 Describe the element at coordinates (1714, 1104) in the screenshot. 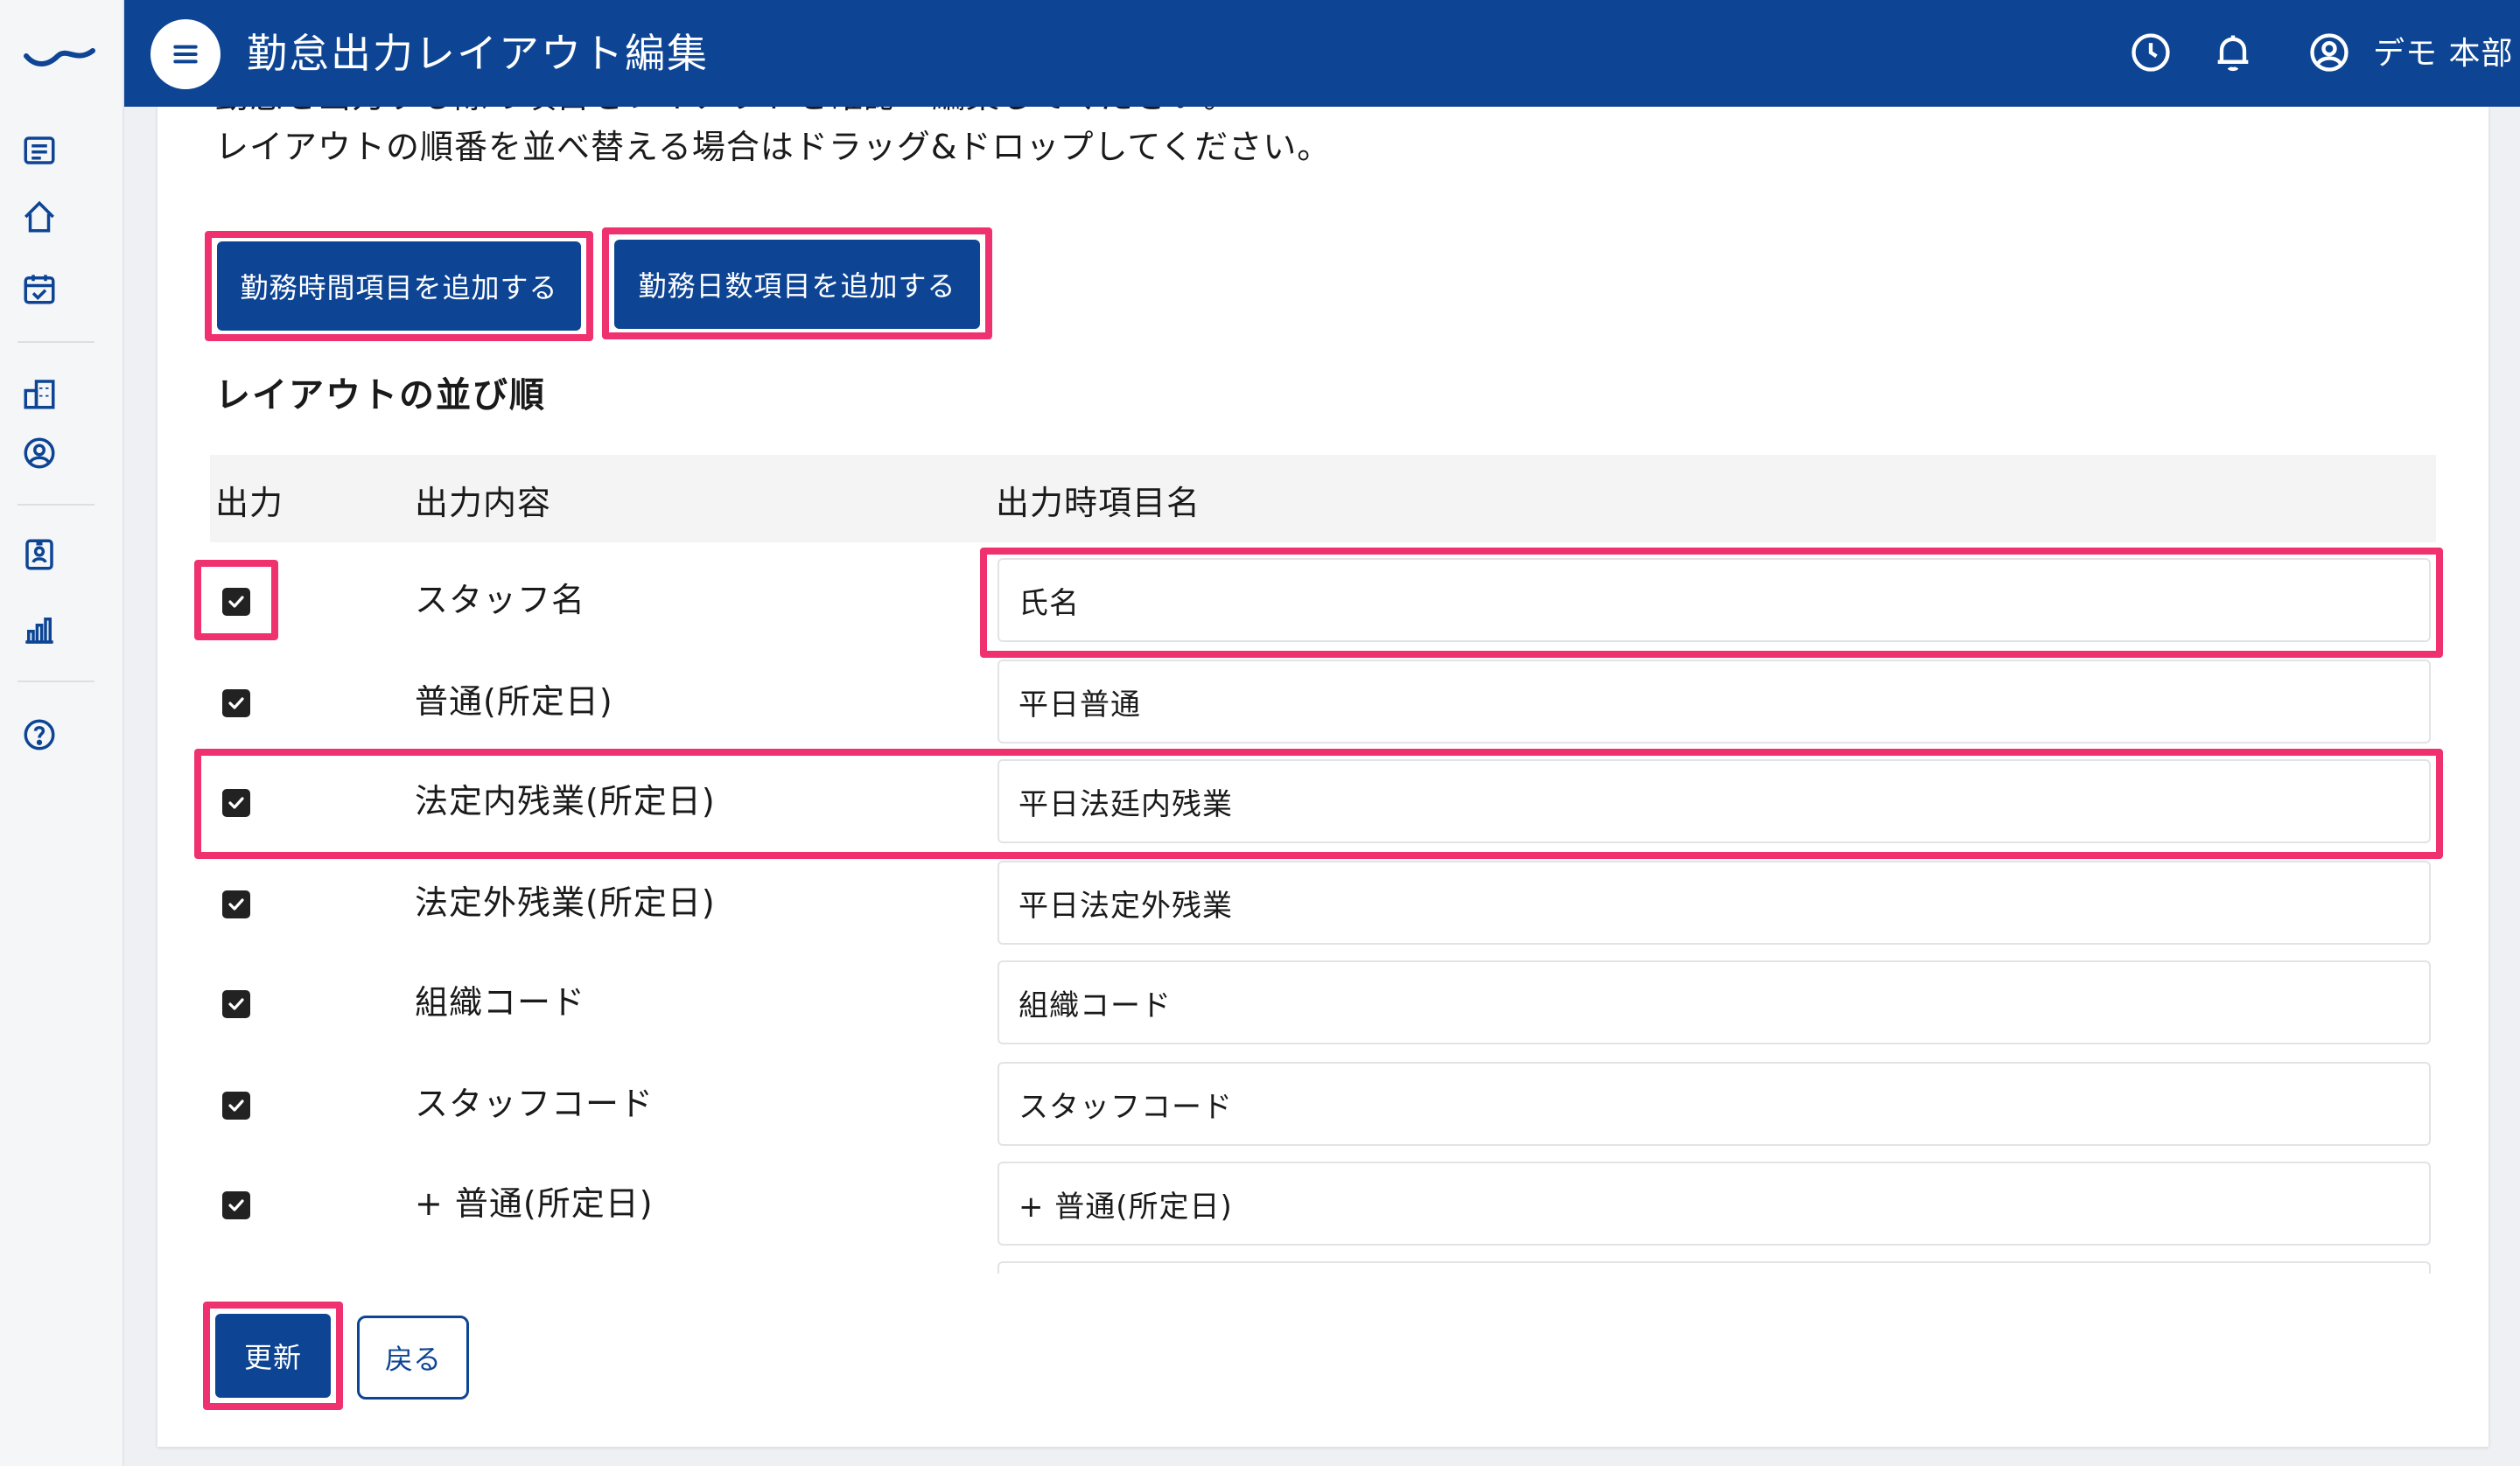

I see `item-name-input: スタッフコード` at that location.